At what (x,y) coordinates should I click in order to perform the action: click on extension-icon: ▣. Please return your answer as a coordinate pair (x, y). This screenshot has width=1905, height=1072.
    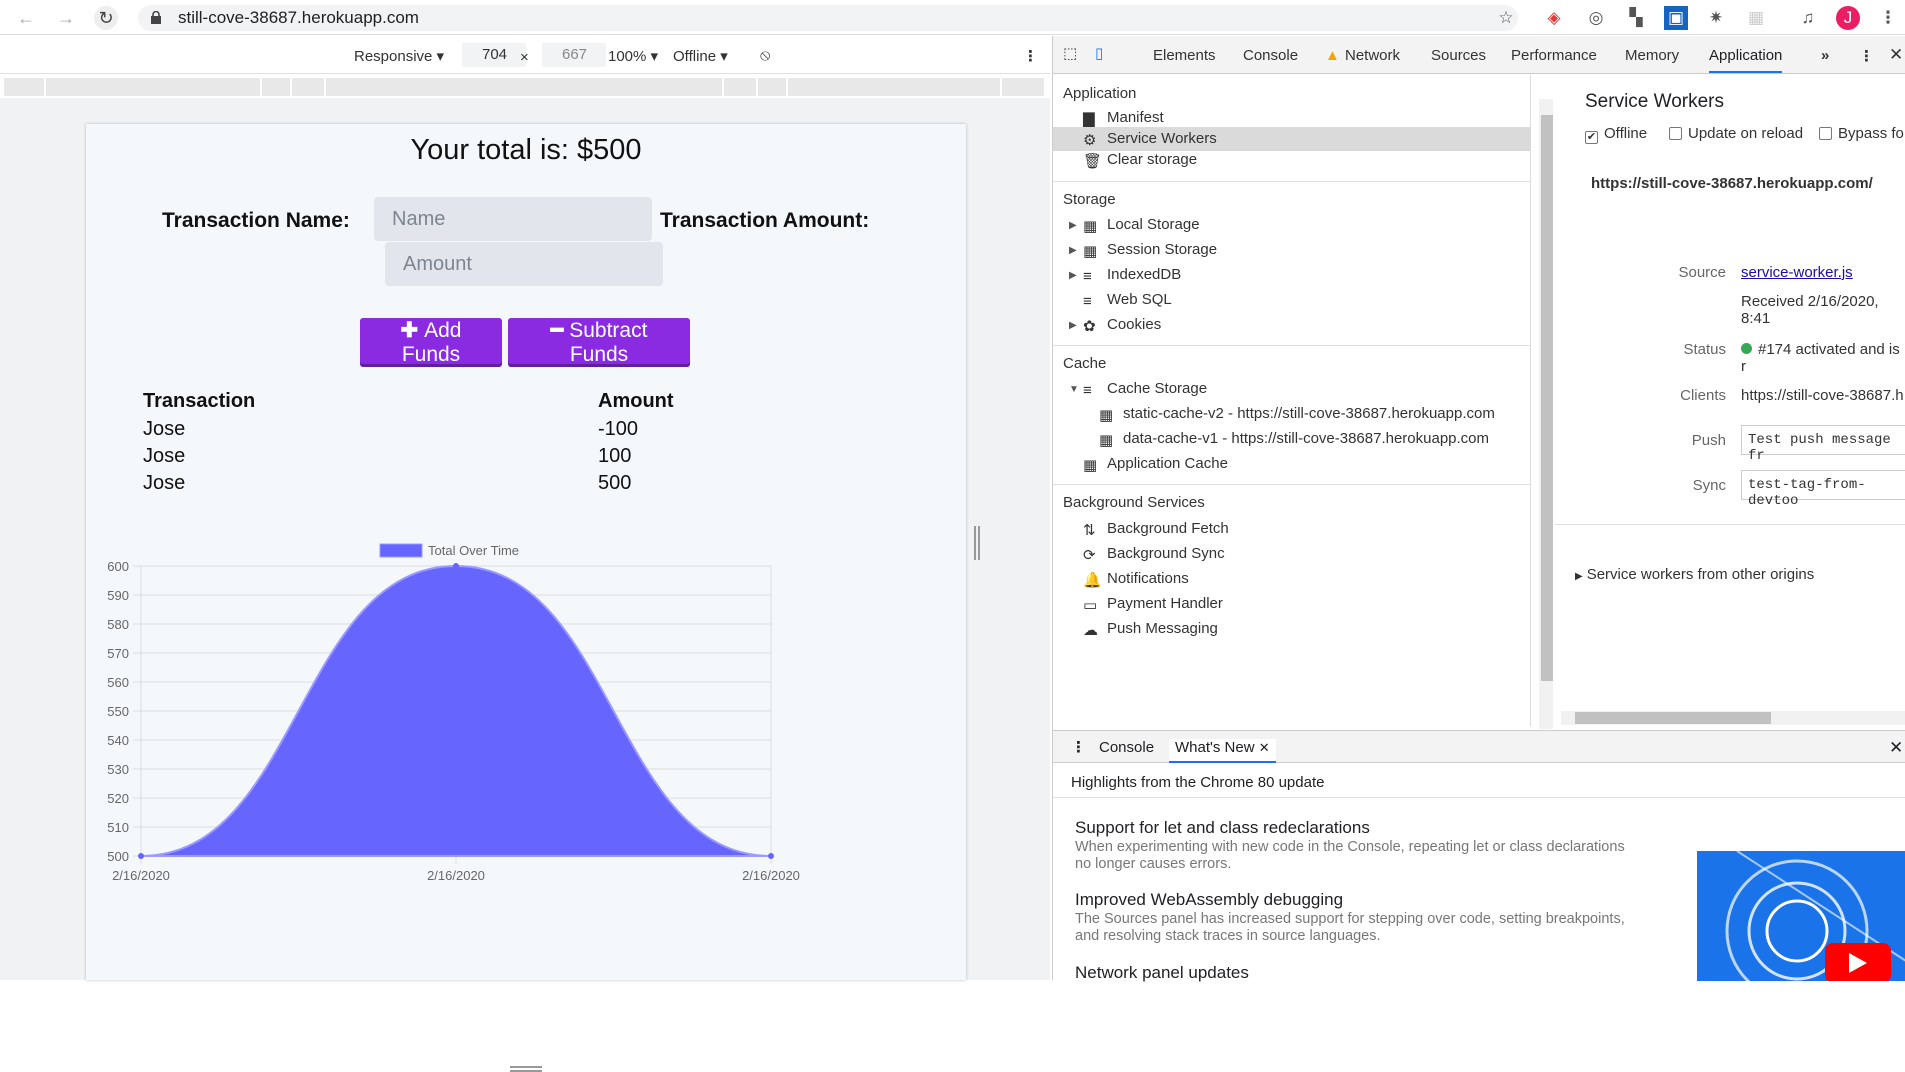
    Looking at the image, I should click on (1676, 18).